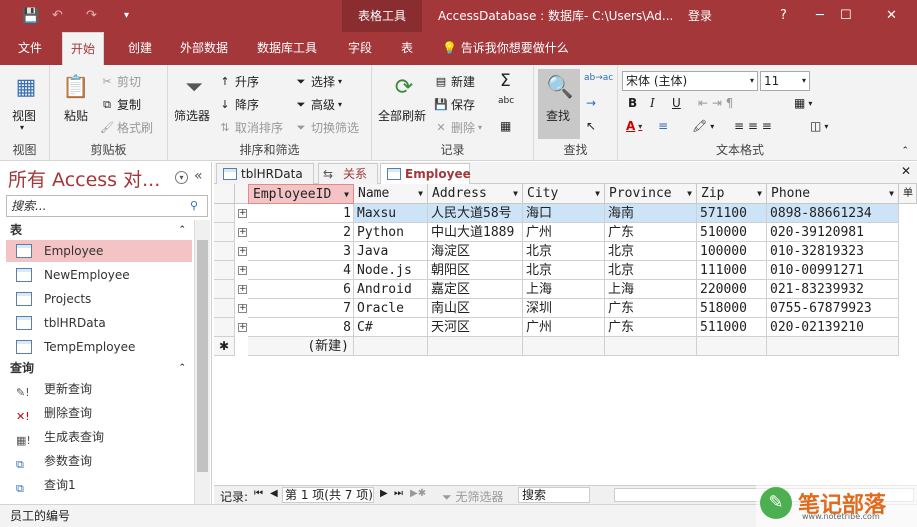  I want to click on table-cell: Oracle, so click(391, 308).